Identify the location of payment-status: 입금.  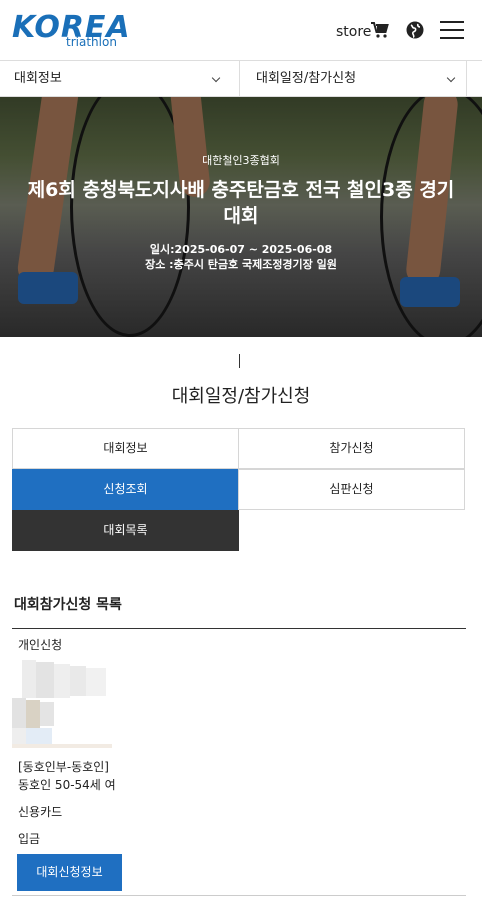
(29, 839).